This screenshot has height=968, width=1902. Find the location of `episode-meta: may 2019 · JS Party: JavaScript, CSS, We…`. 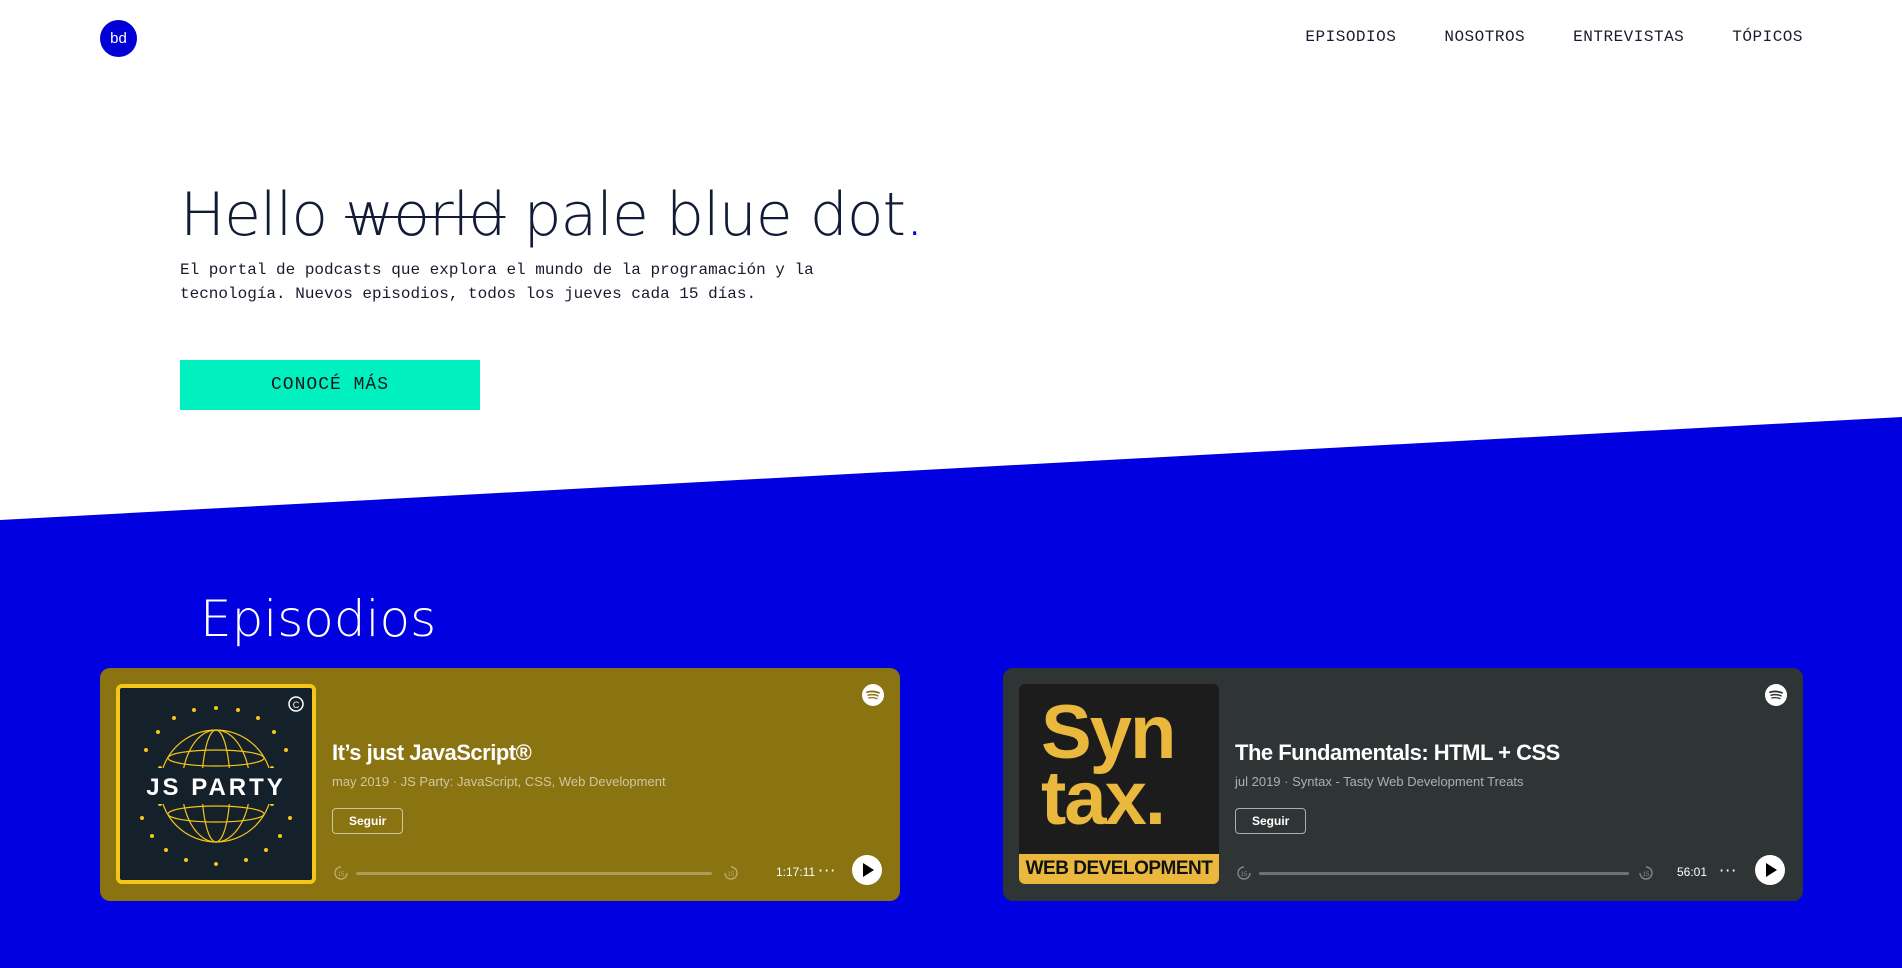

episode-meta: may 2019 · JS Party: JavaScript, CSS, We… is located at coordinates (499, 781).